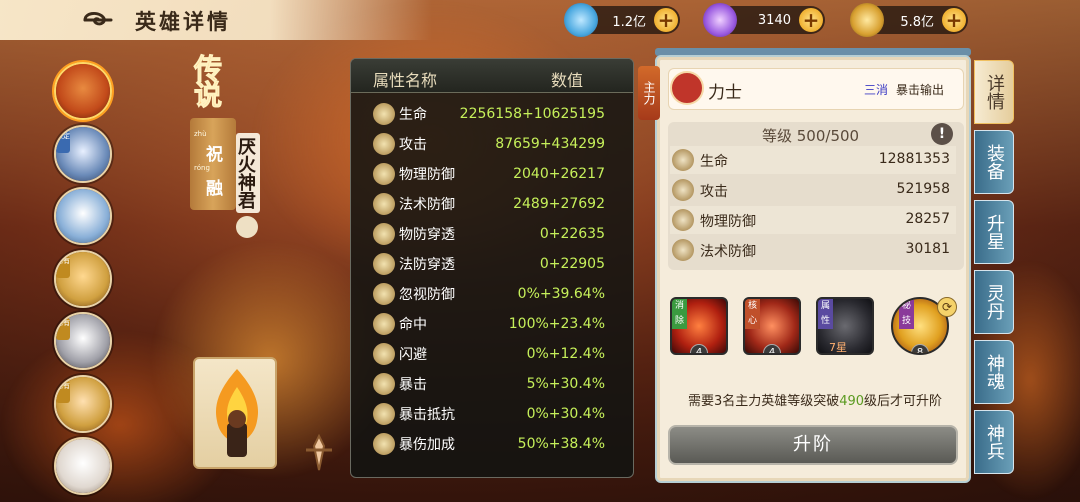 The height and width of the screenshot is (502, 1080). What do you see at coordinates (413, 114) in the screenshot?
I see `attribute-label: 生命` at bounding box center [413, 114].